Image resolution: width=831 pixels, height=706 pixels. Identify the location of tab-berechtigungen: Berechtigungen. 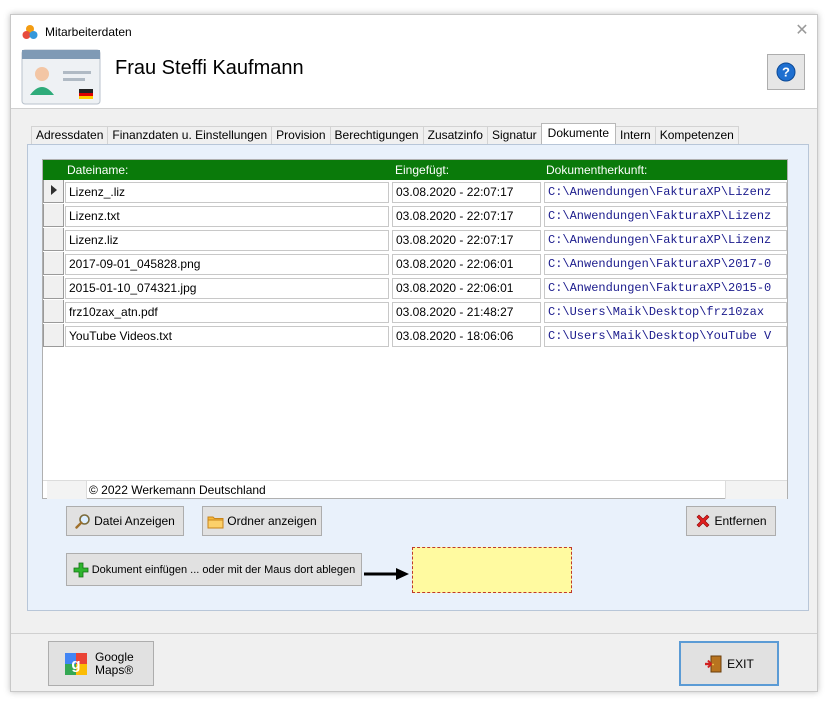
(376, 135).